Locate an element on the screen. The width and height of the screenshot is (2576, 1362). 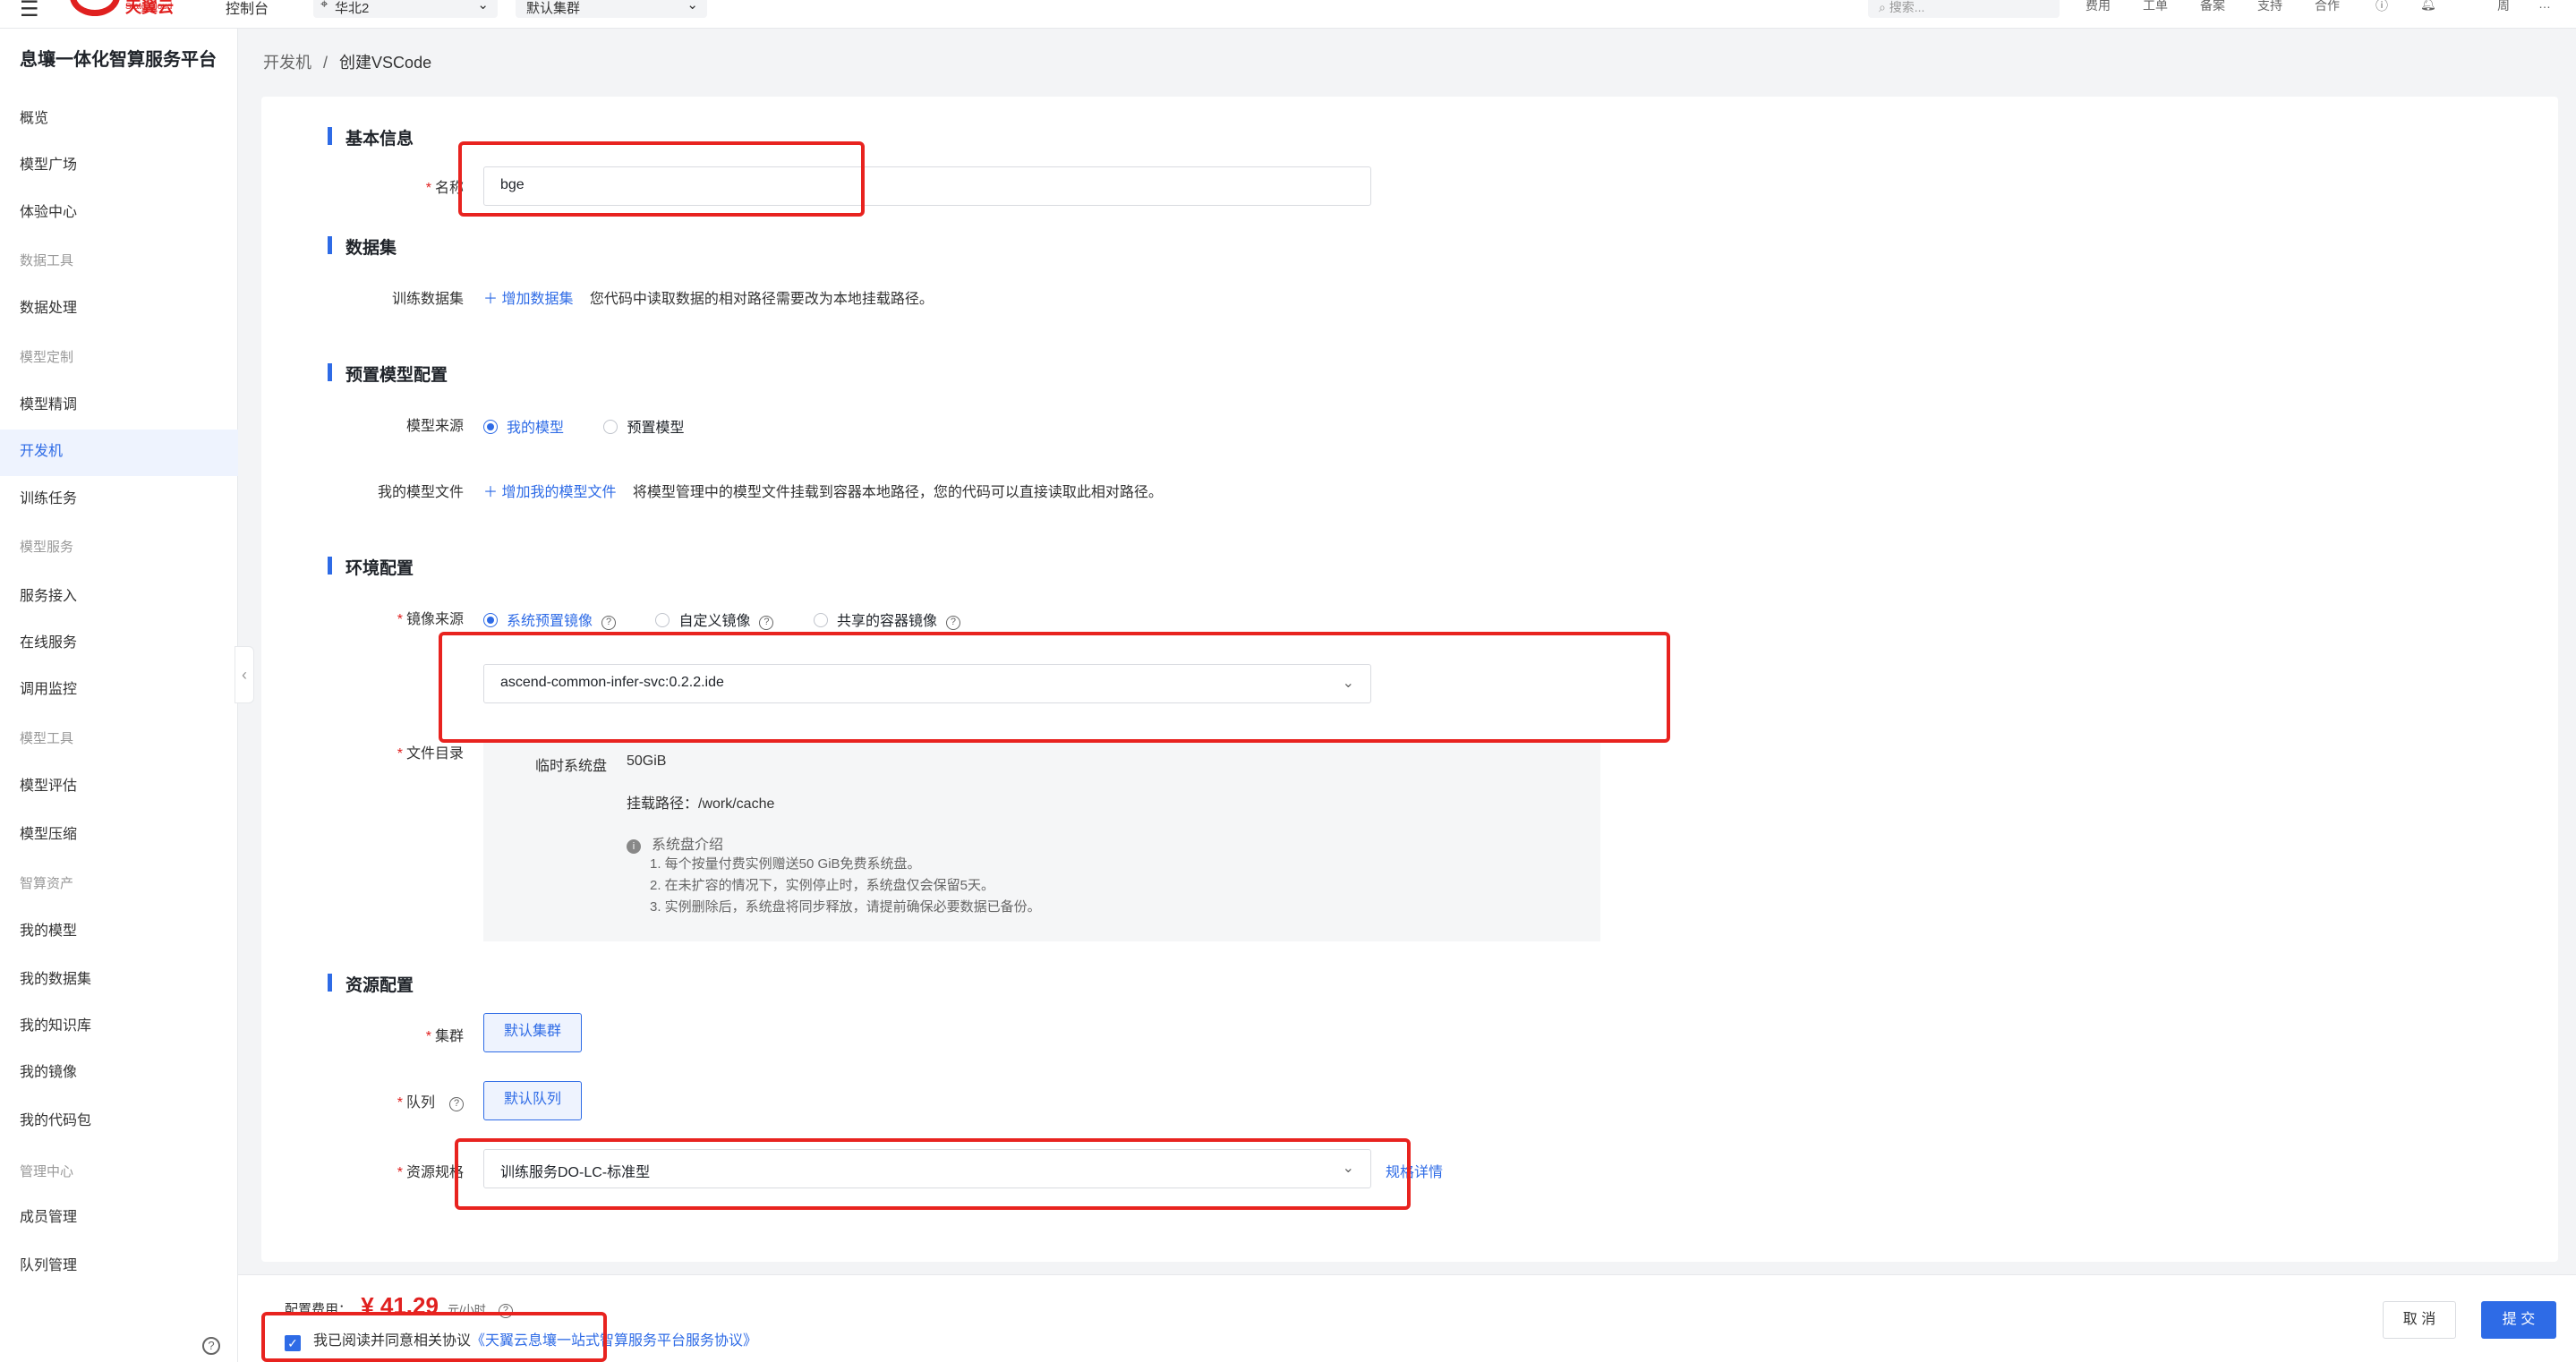
temp-disk-label: 临时系统盘 is located at coordinates (571, 766).